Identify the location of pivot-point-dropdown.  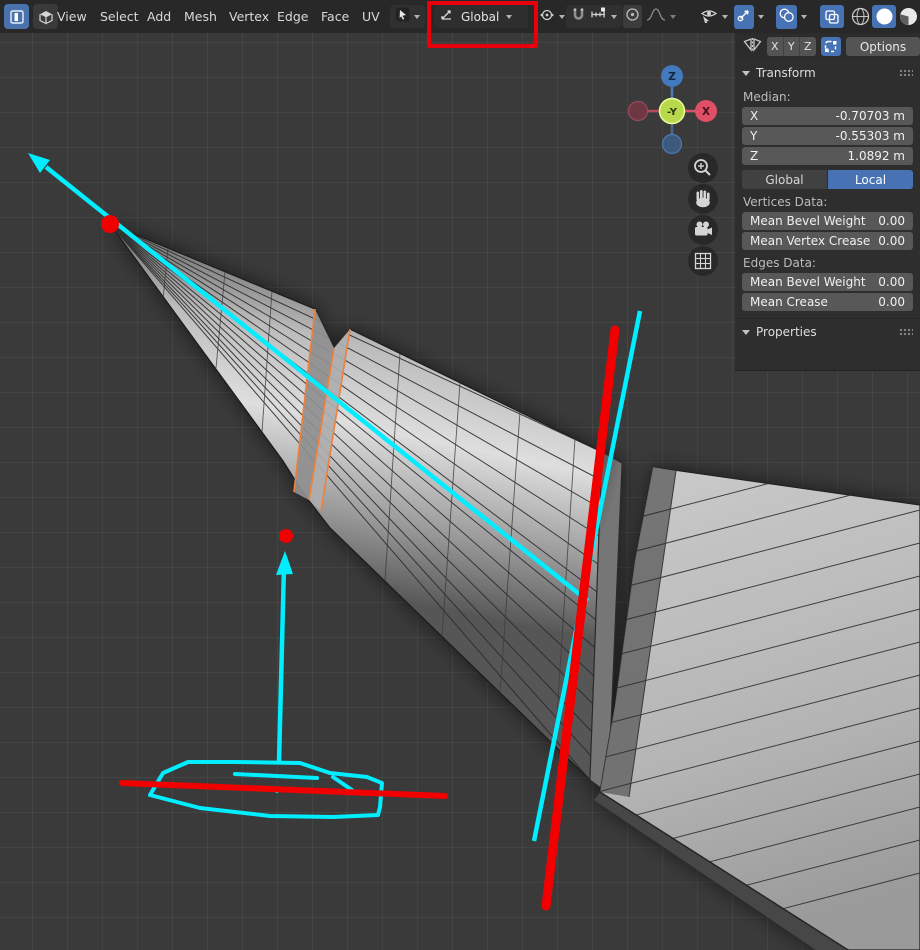
(552, 16).